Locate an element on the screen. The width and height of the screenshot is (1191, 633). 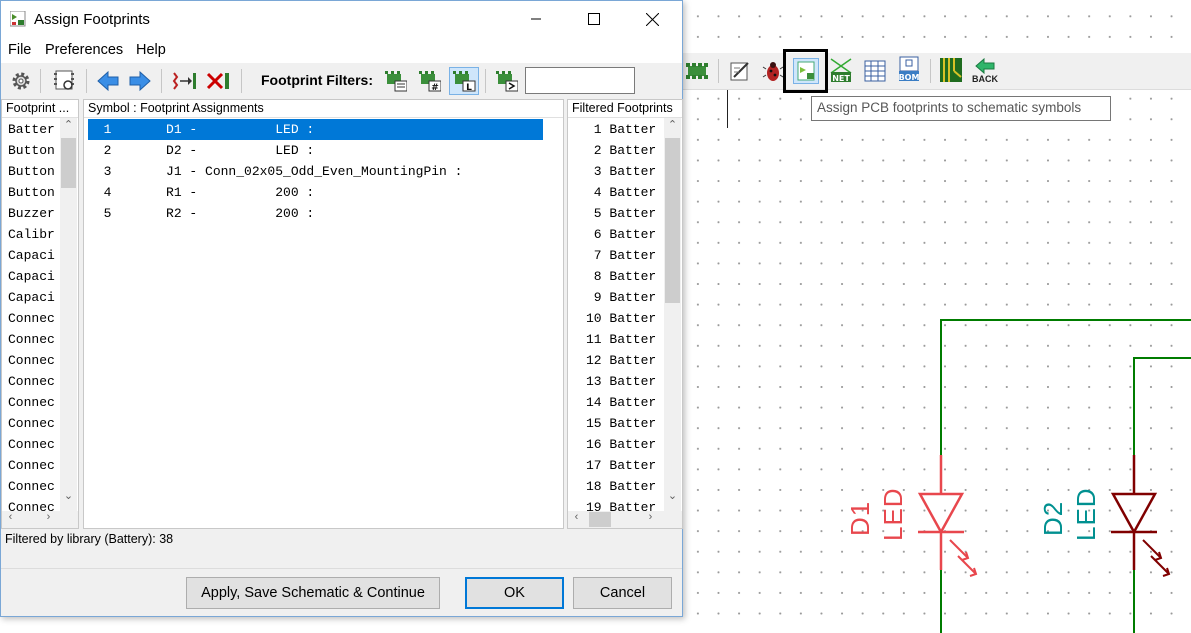
eeschema-toolbar: NET BOM BACK is located at coordinates (937, 71).